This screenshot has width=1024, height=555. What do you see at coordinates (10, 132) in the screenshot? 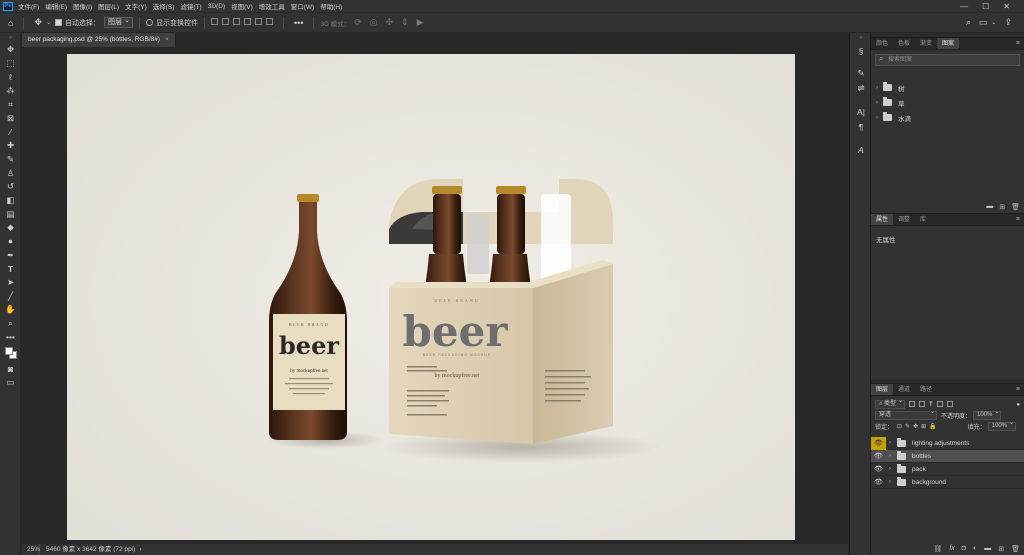
I see `eyedropper-tool-icon: ⁄` at bounding box center [10, 132].